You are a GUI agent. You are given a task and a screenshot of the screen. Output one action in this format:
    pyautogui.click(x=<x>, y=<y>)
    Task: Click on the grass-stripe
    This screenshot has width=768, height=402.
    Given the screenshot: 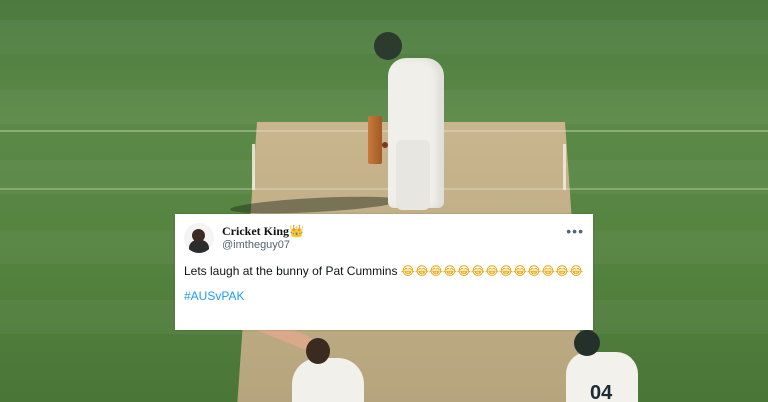 What is the action you would take?
    pyautogui.click(x=384, y=107)
    